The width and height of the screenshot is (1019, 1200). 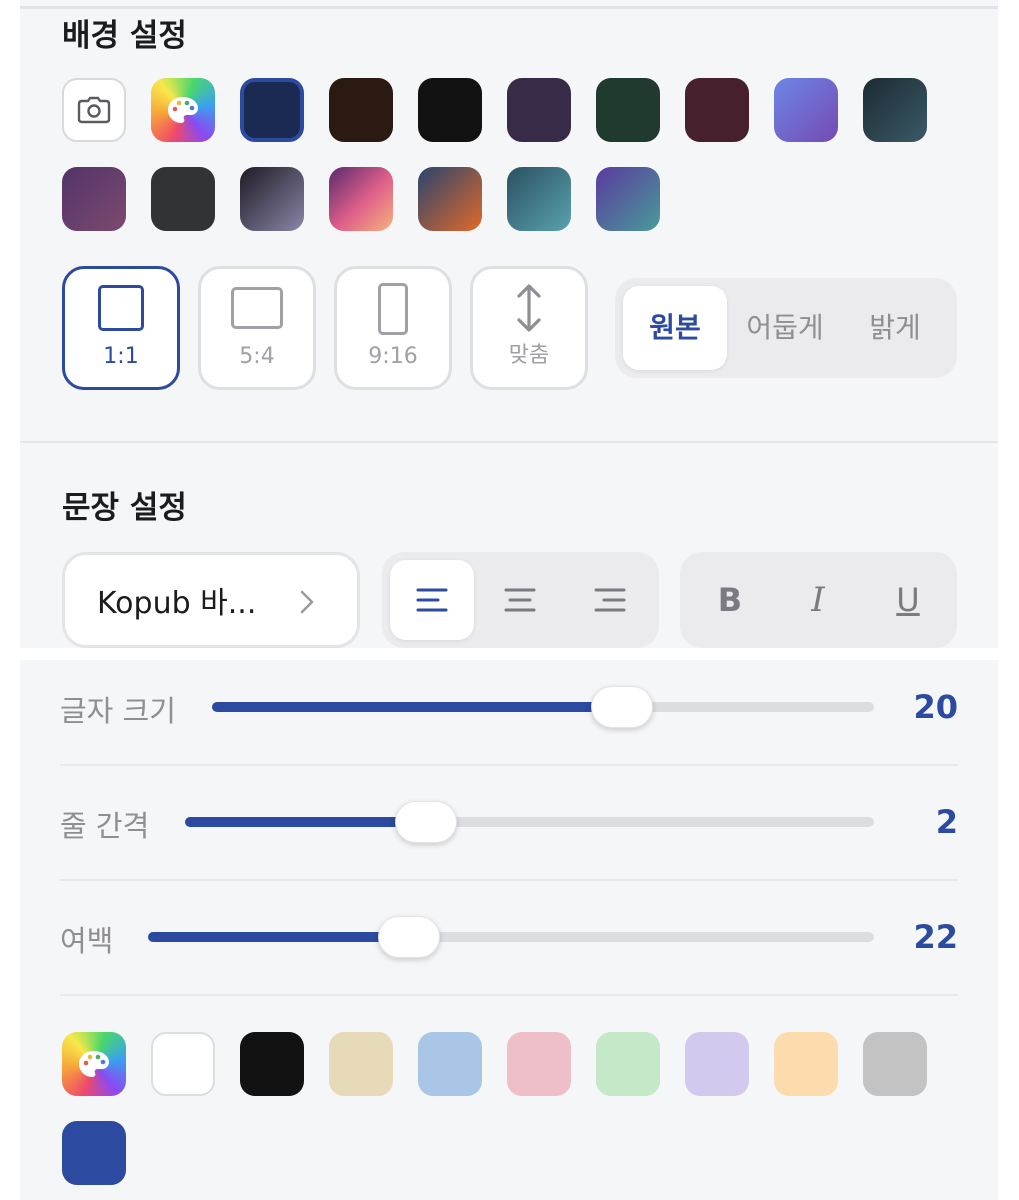 What do you see at coordinates (539, 199) in the screenshot?
I see `background-swatch-teal-gradient` at bounding box center [539, 199].